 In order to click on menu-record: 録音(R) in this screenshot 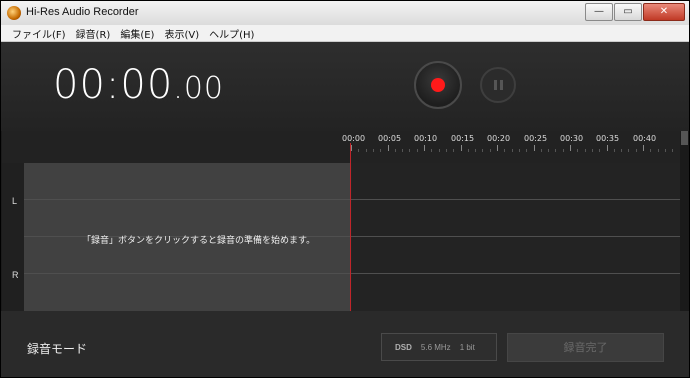, I will do `click(93, 33)`.